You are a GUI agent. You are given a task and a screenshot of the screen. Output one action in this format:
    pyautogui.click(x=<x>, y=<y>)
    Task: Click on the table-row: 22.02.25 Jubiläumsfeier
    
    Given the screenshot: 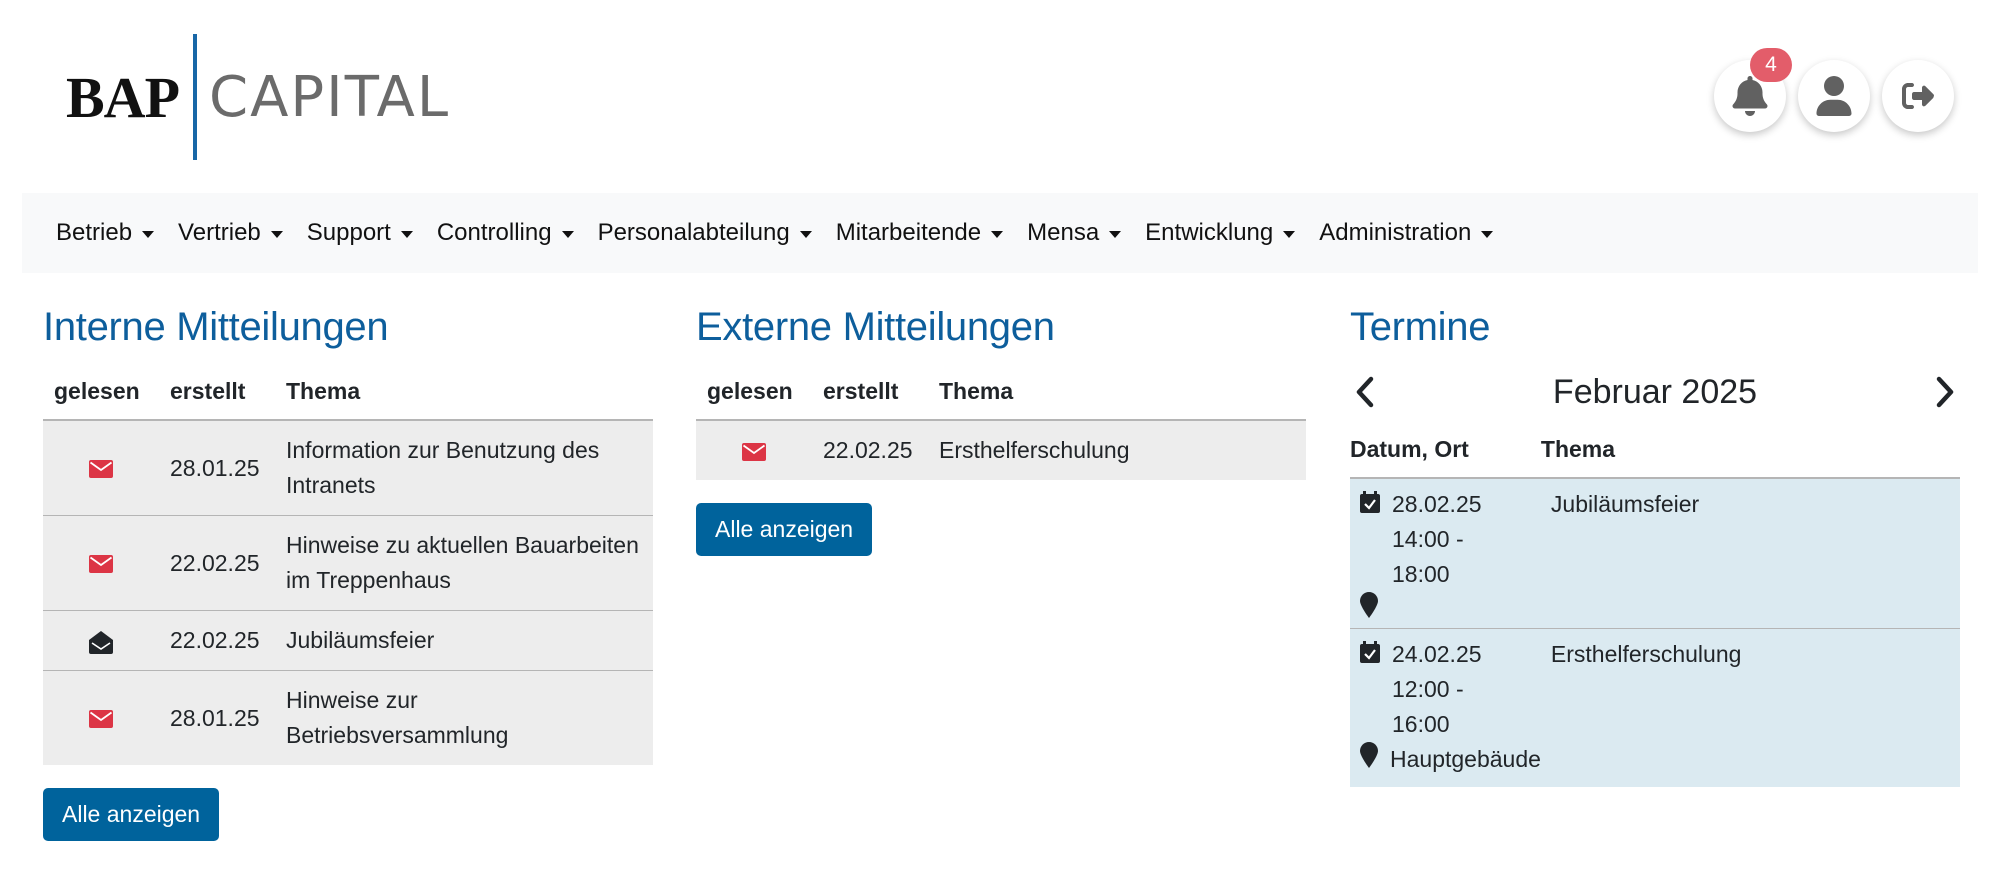 What is the action you would take?
    pyautogui.click(x=348, y=640)
    